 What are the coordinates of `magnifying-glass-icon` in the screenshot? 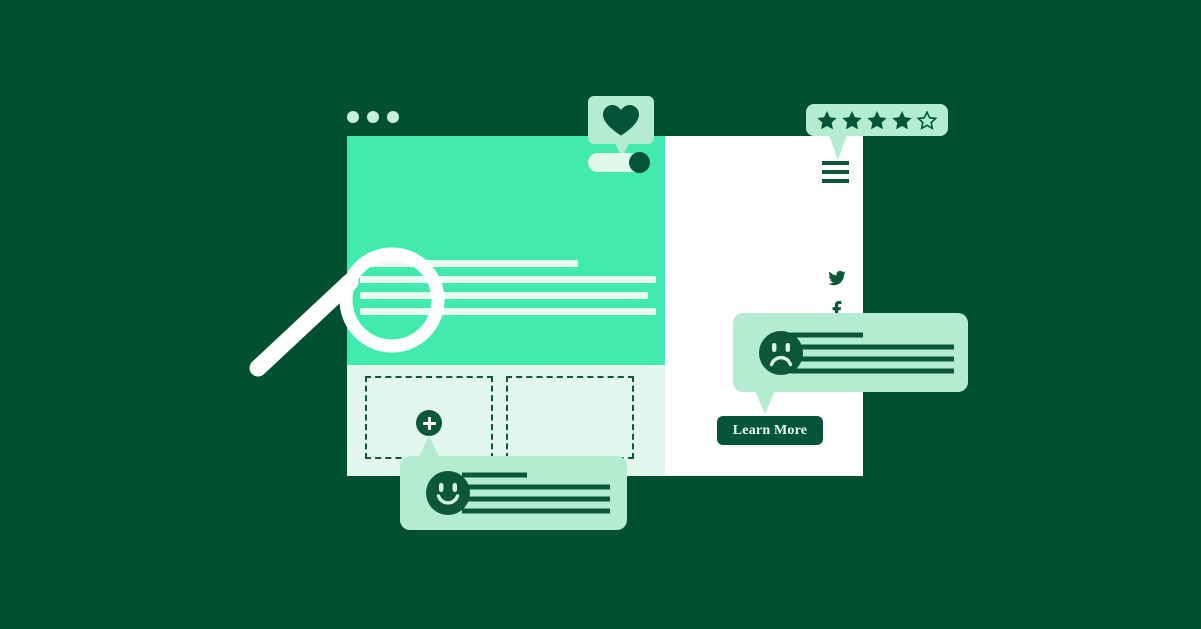 It's located at (347, 312).